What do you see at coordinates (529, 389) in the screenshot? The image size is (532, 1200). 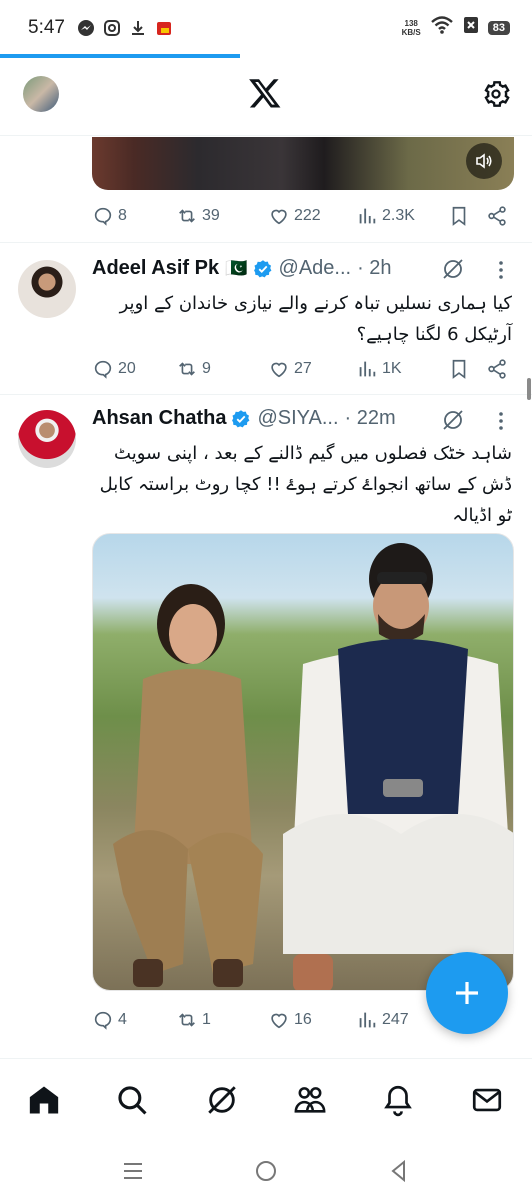 I see `scrollbar-thumb` at bounding box center [529, 389].